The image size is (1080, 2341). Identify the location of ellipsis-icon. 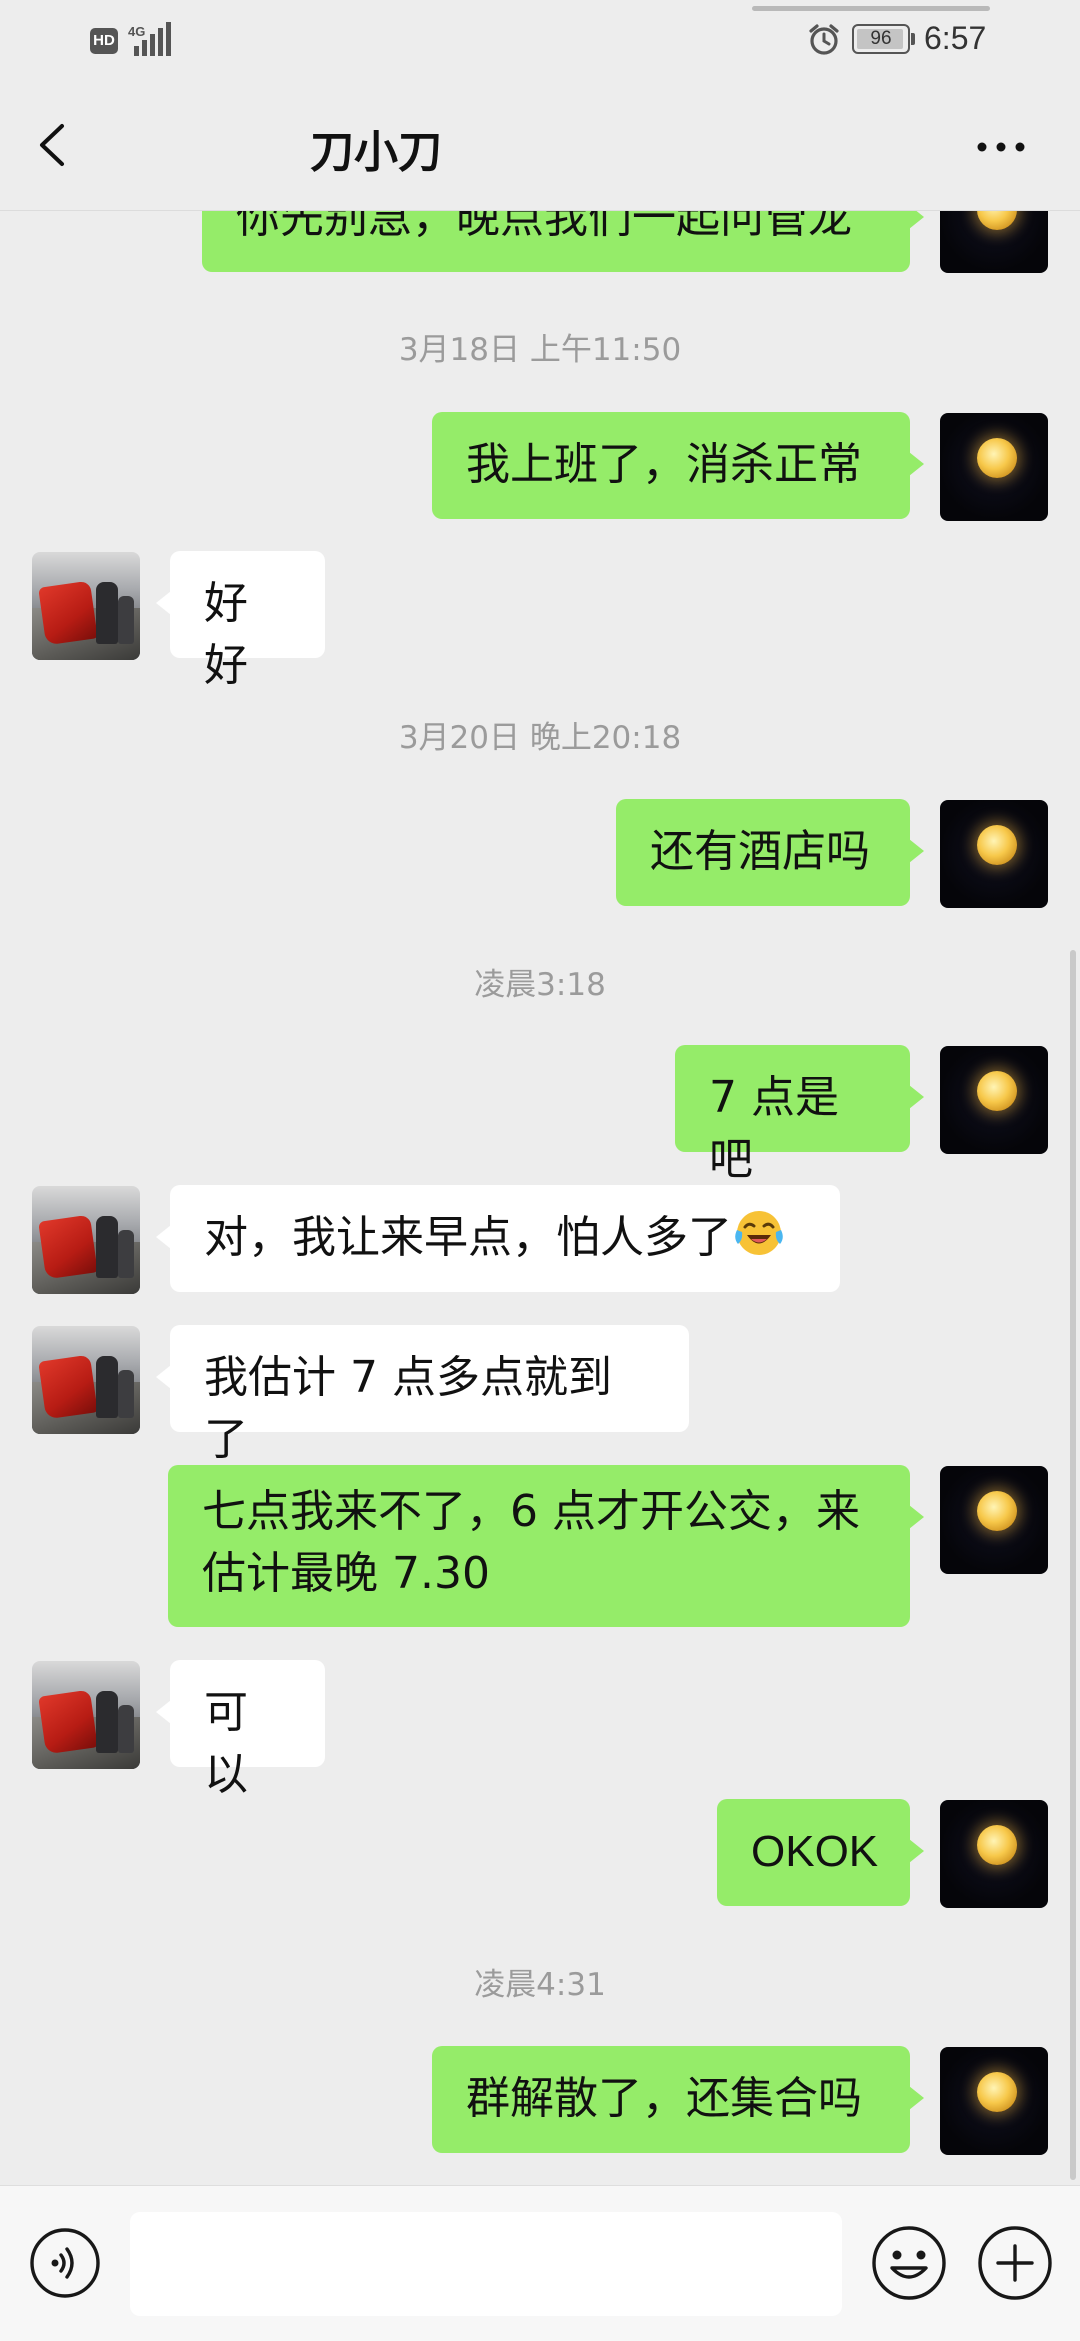
(1001, 147).